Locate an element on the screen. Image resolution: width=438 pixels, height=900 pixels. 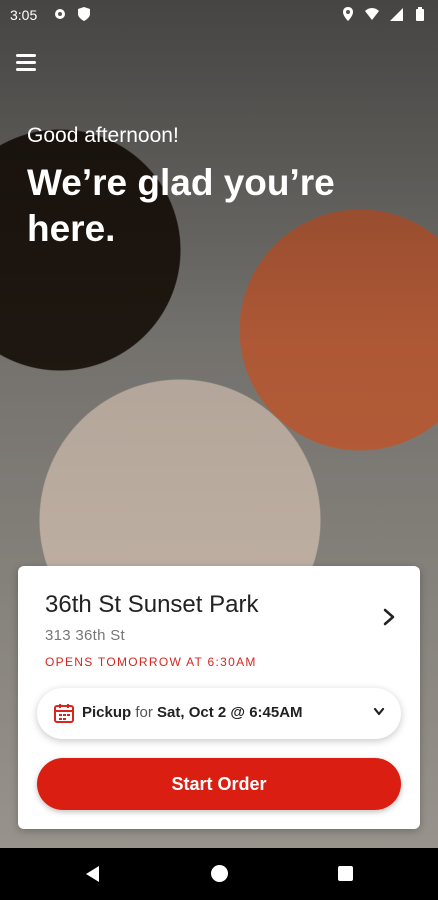
pickup-time-selector: Pickup for Sat, Oct 2 @ 6:45AM is located at coordinates (219, 713).